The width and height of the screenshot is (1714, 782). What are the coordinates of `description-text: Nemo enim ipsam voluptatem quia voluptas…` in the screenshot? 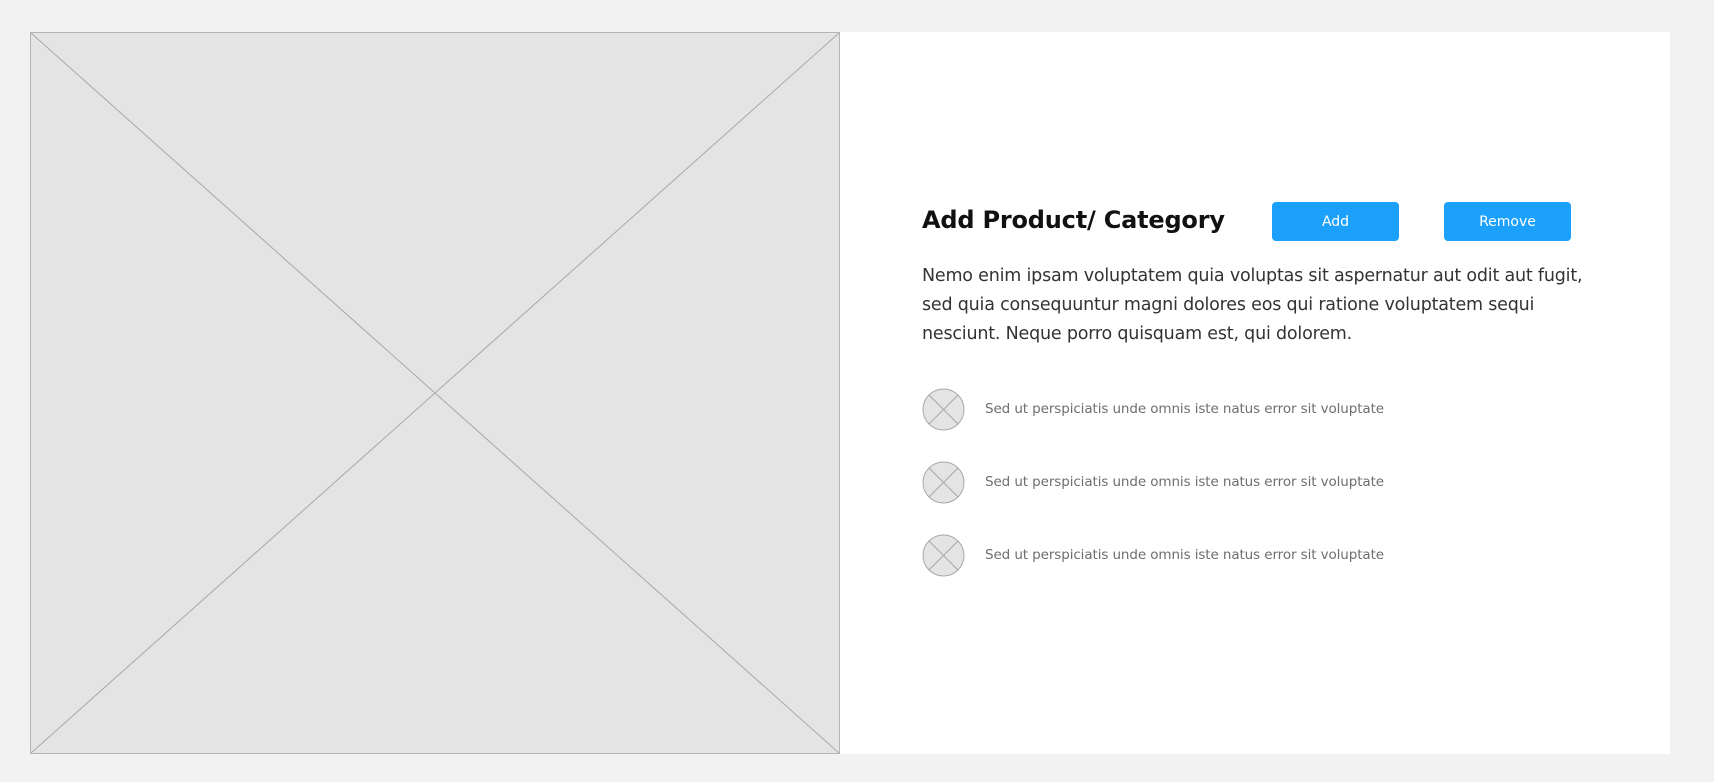 It's located at (1252, 305).